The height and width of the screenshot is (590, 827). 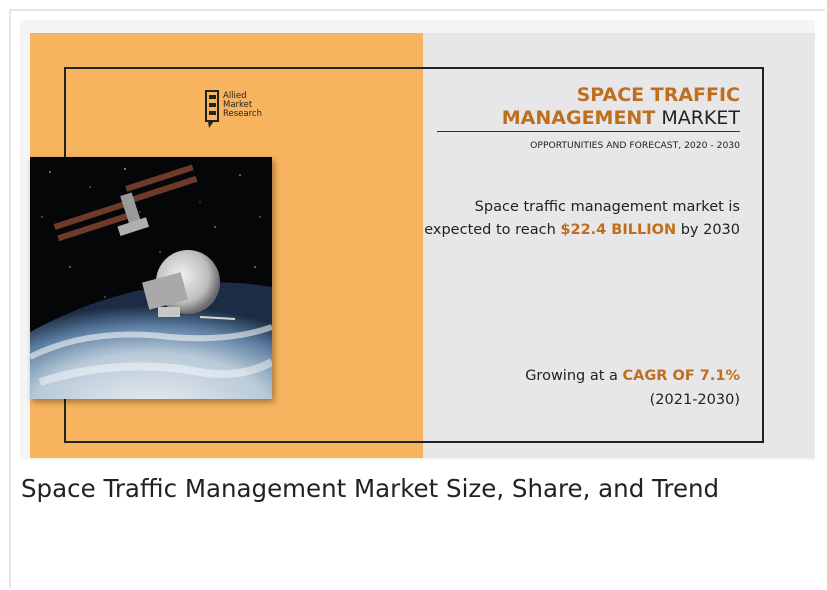 I want to click on report-title: SPACE TRAFFIC MANAGEMENT MARKET, so click(x=580, y=107).